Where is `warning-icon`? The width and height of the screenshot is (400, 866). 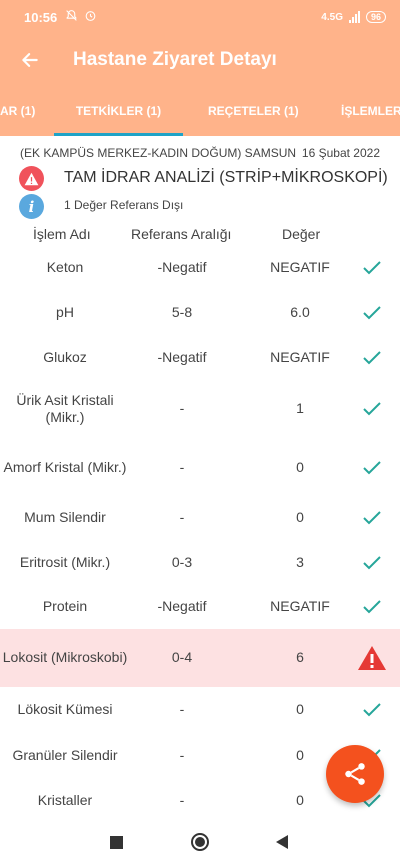 warning-icon is located at coordinates (31, 178).